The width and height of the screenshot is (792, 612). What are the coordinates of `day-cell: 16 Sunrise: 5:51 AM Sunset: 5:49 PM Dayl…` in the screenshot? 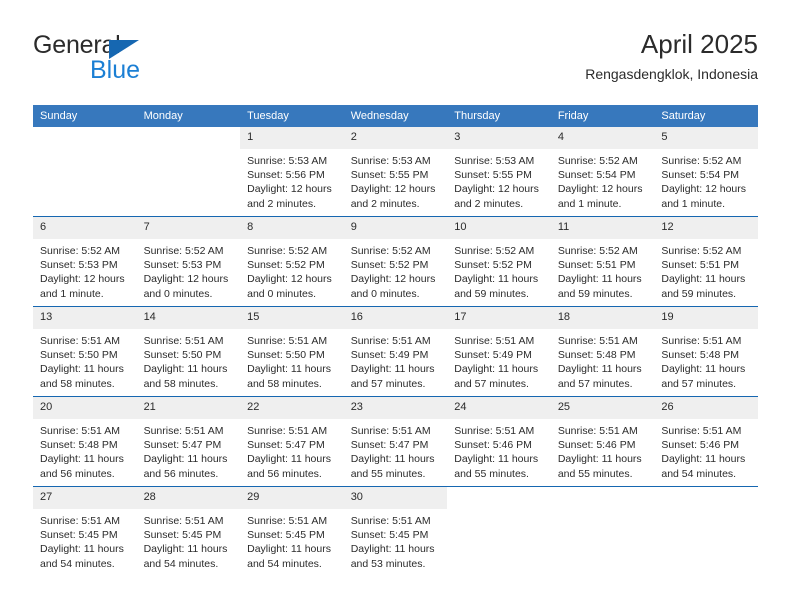 It's located at (395, 351).